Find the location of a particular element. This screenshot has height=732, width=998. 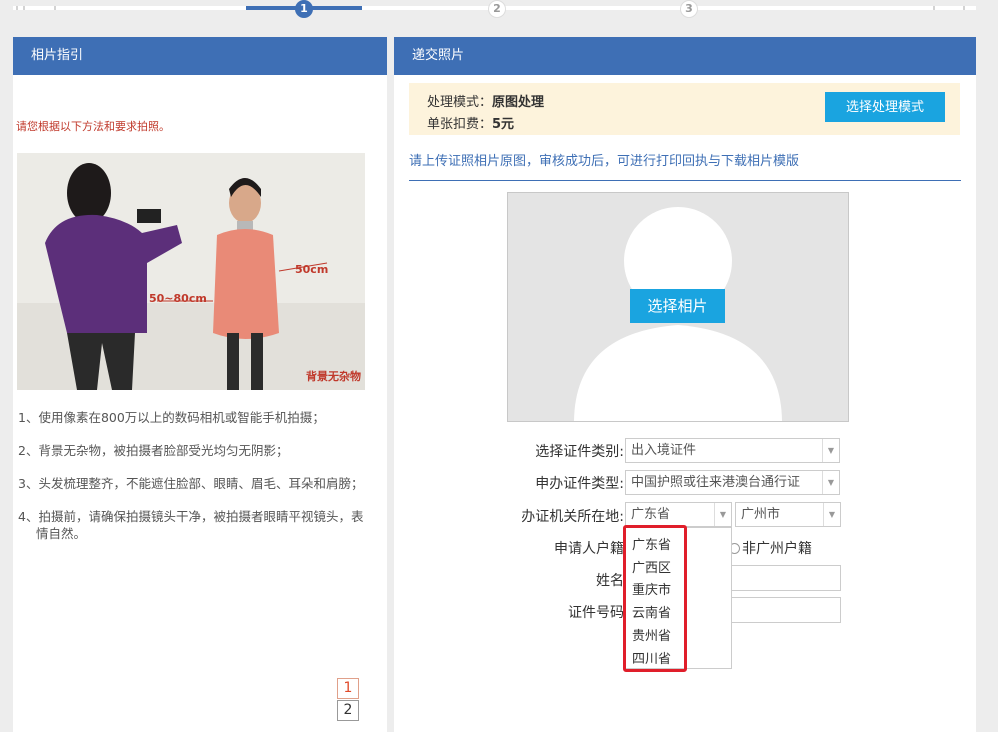

guide-intro: 请您根据以下方法和要求拍照。 is located at coordinates (93, 126).